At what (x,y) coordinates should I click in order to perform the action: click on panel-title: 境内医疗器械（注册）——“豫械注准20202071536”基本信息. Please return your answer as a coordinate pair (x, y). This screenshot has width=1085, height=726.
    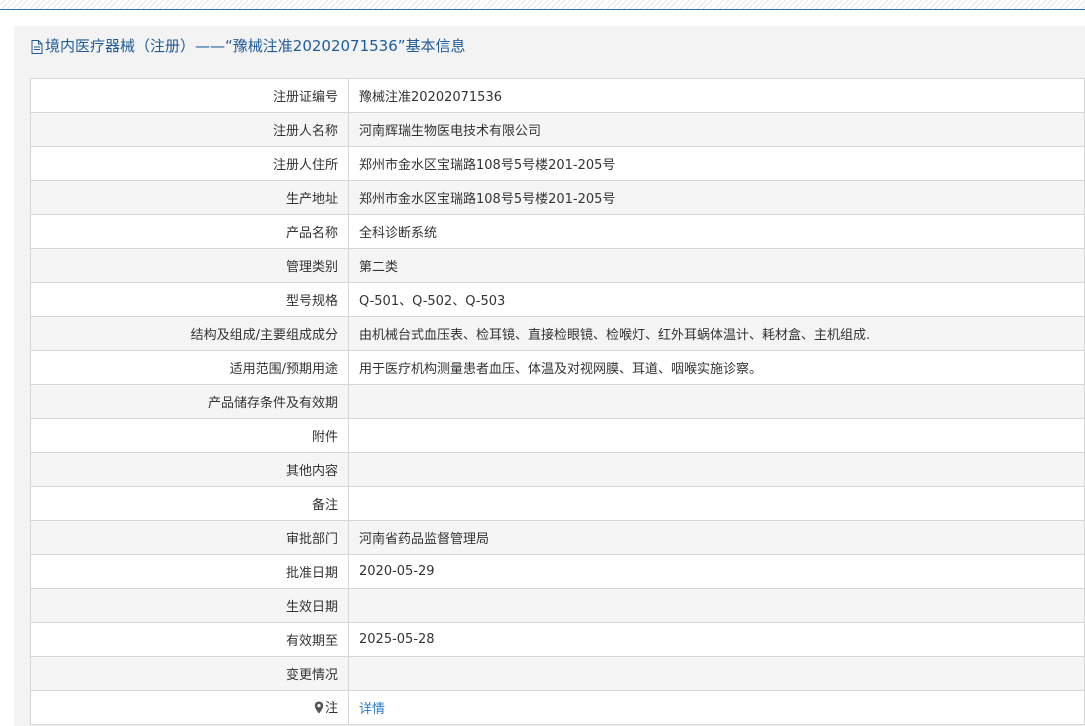
    Looking at the image, I should click on (255, 46).